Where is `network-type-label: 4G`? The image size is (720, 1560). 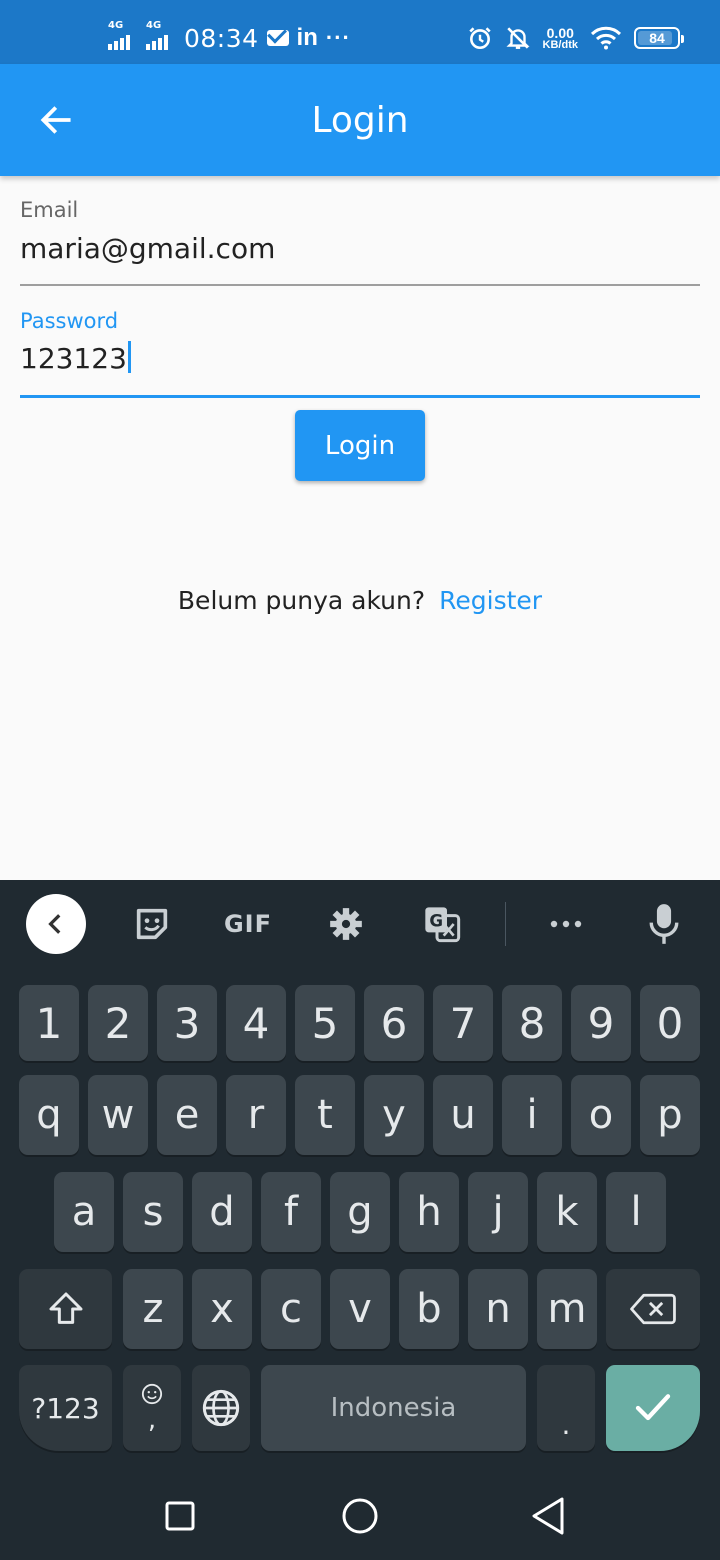 network-type-label: 4G is located at coordinates (154, 25).